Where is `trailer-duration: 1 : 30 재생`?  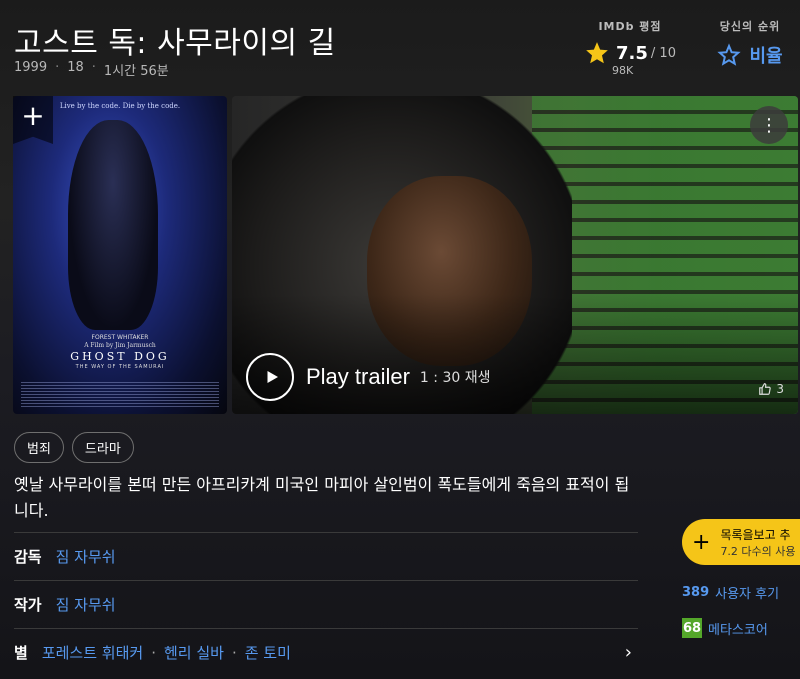 trailer-duration: 1 : 30 재생 is located at coordinates (455, 377).